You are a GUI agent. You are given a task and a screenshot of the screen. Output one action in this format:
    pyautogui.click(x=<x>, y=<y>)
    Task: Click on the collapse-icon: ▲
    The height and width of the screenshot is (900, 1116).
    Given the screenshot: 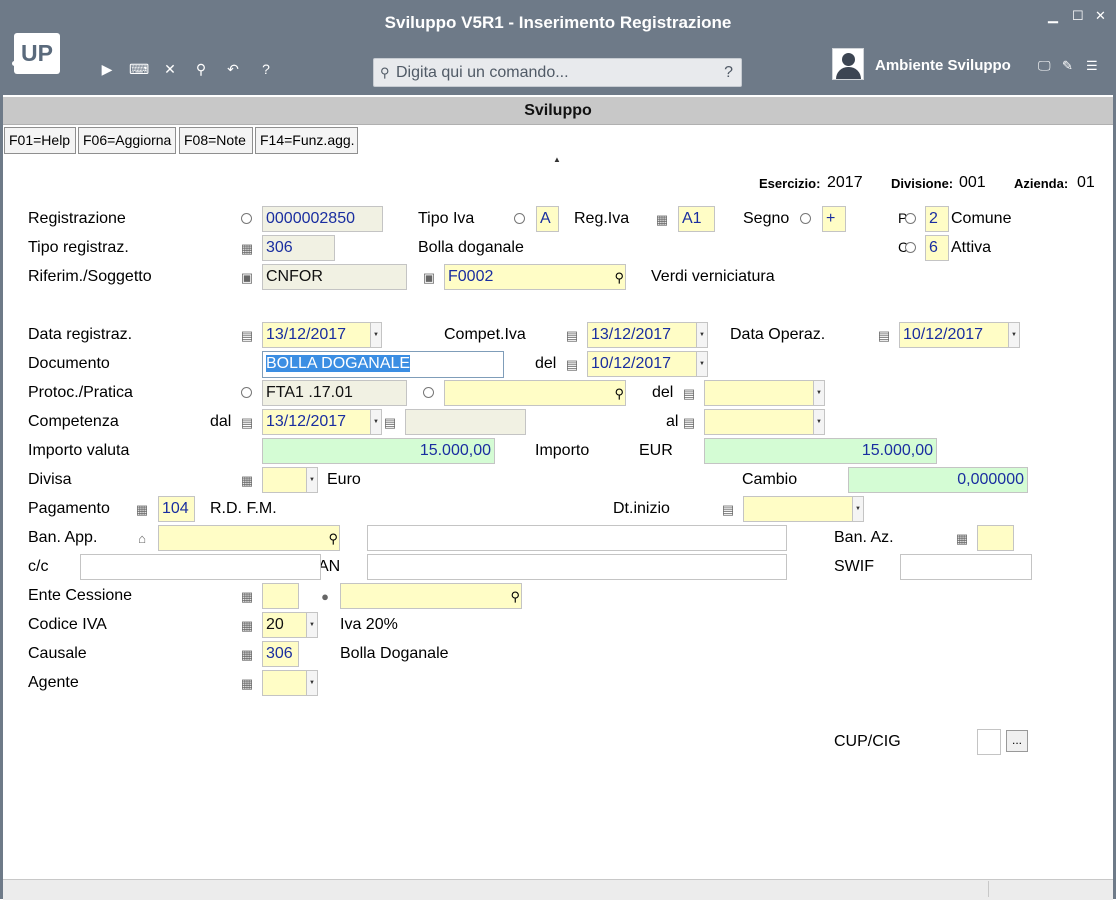 What is the action you would take?
    pyautogui.click(x=557, y=159)
    